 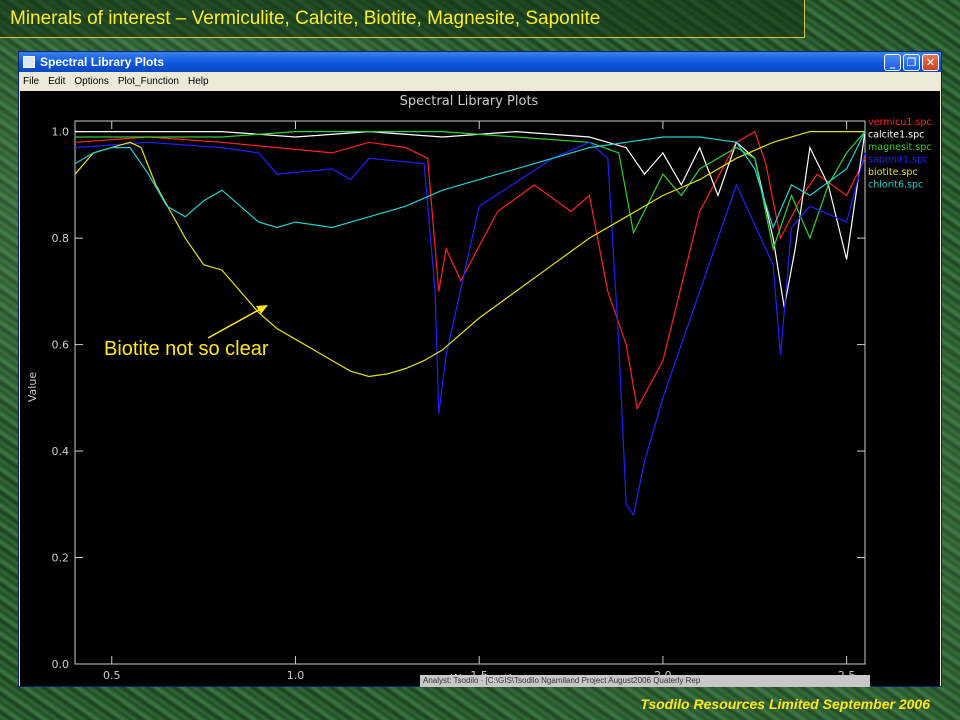 What do you see at coordinates (900, 147) in the screenshot?
I see `legend-entry: magnesit.spc` at bounding box center [900, 147].